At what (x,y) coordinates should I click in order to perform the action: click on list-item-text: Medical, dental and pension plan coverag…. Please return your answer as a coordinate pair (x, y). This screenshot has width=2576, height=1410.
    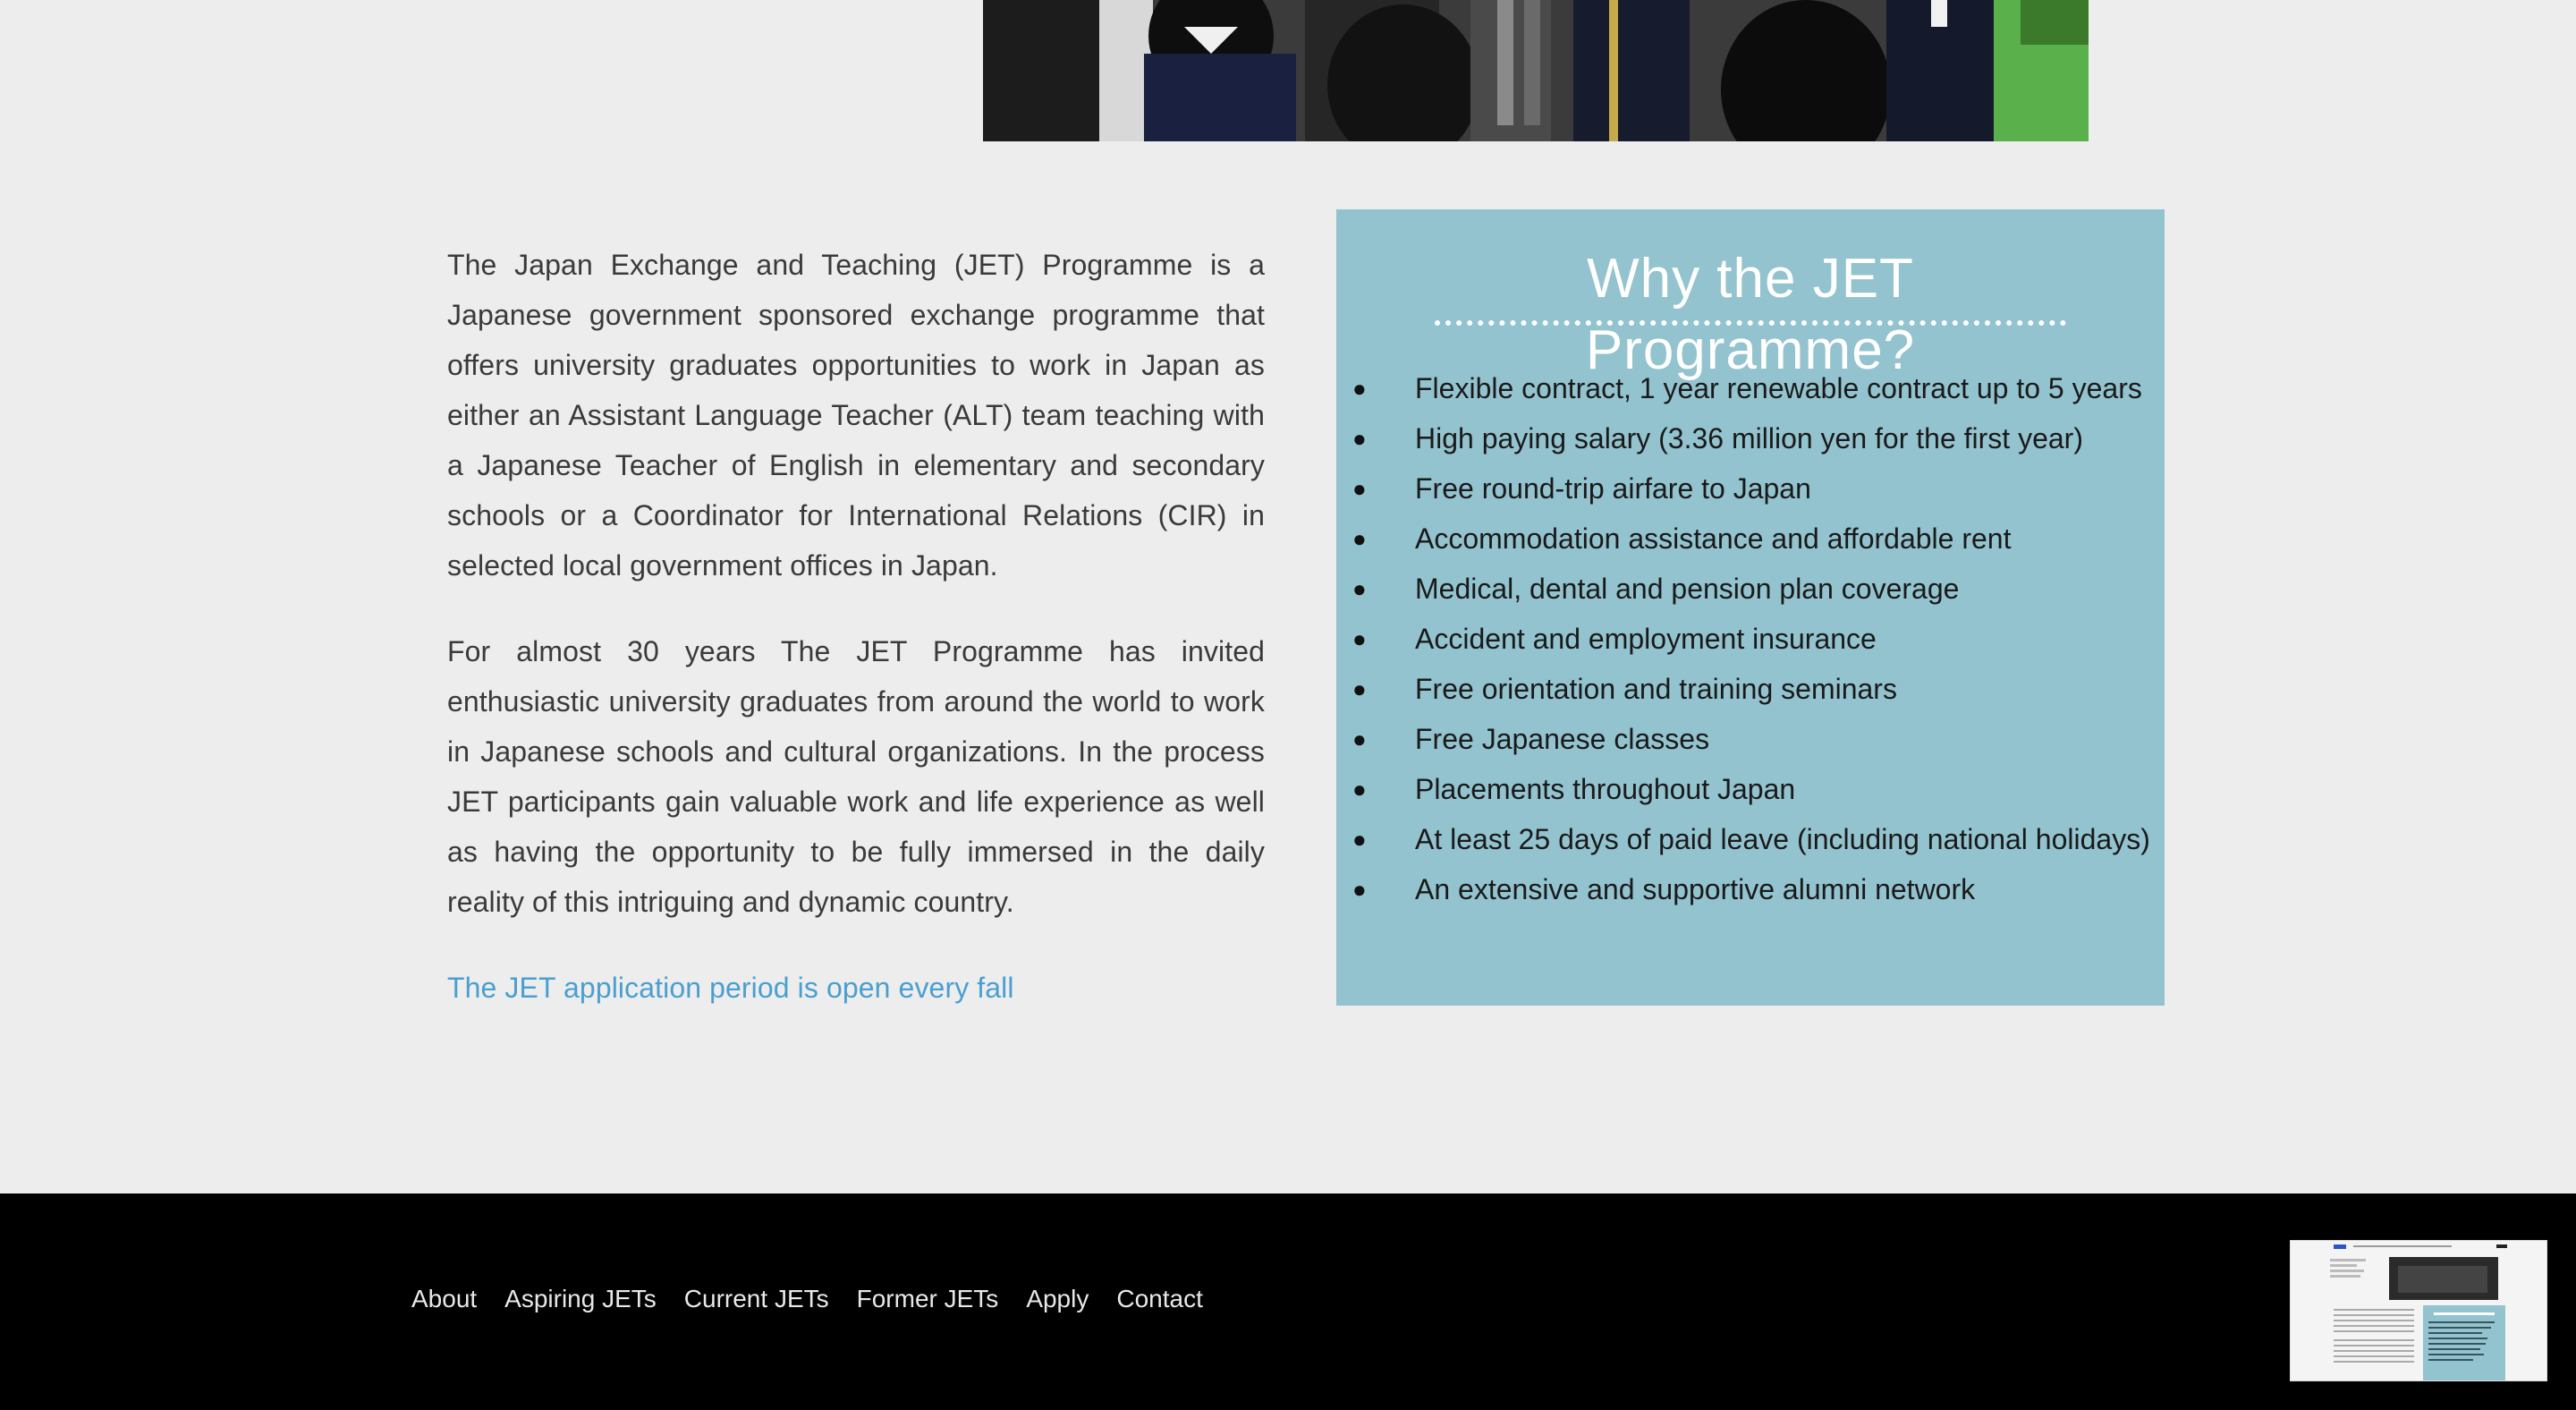
    Looking at the image, I should click on (1687, 589).